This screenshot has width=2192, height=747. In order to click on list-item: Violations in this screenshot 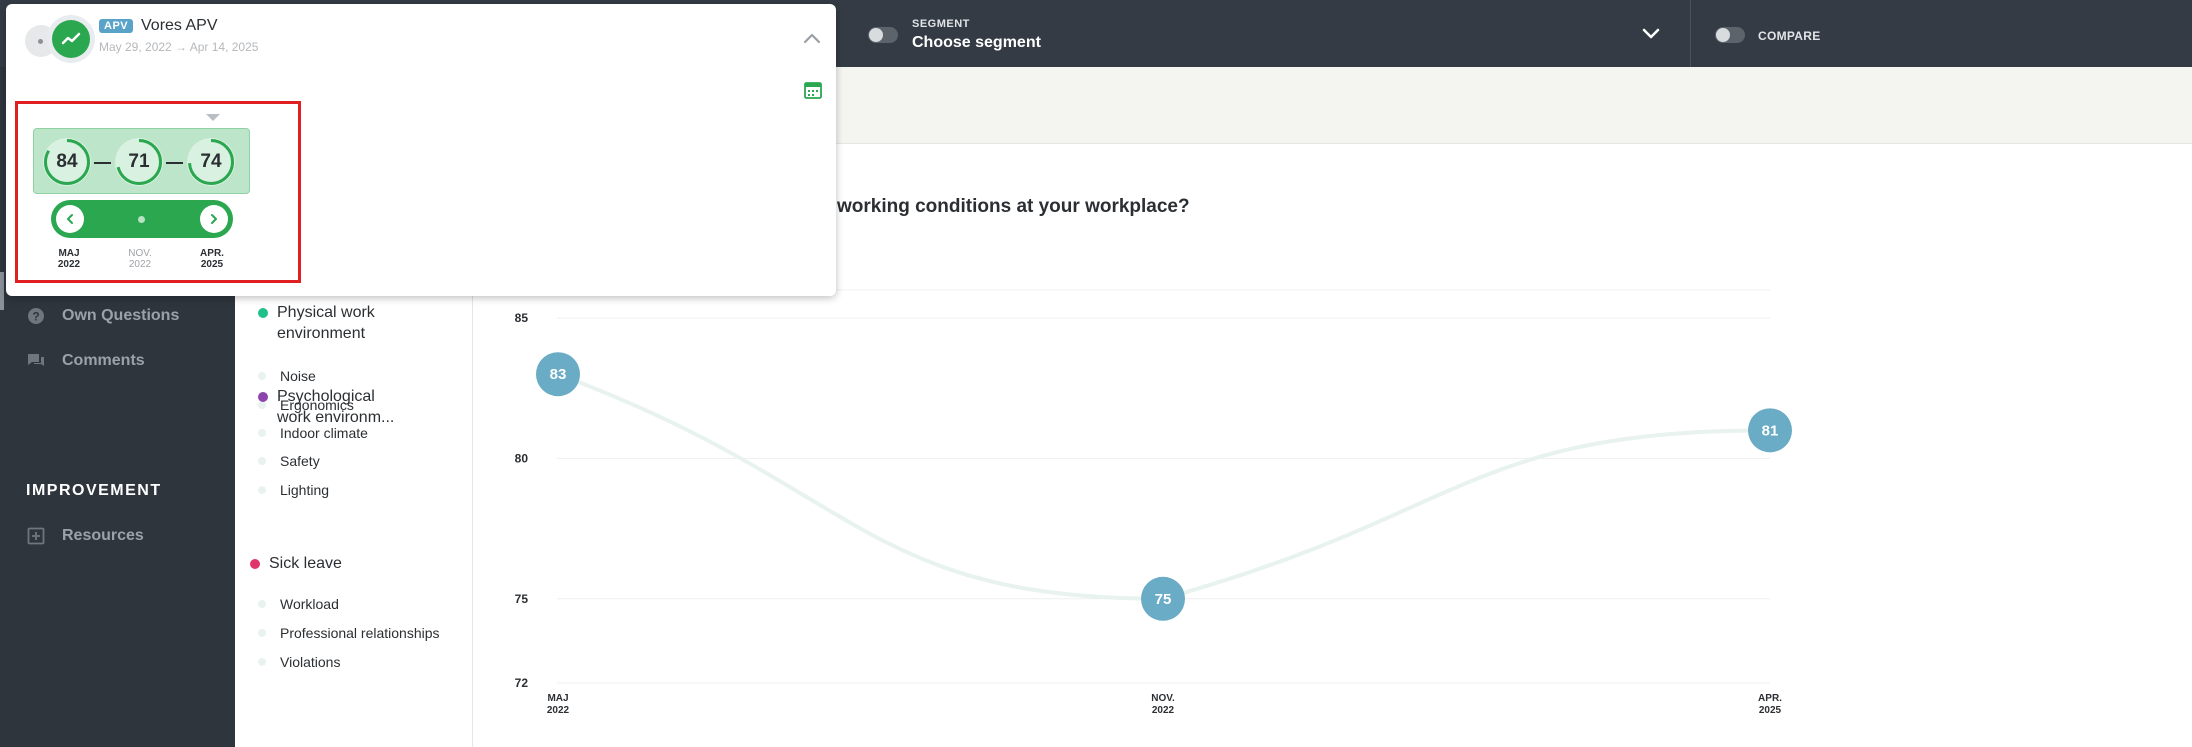, I will do `click(299, 662)`.